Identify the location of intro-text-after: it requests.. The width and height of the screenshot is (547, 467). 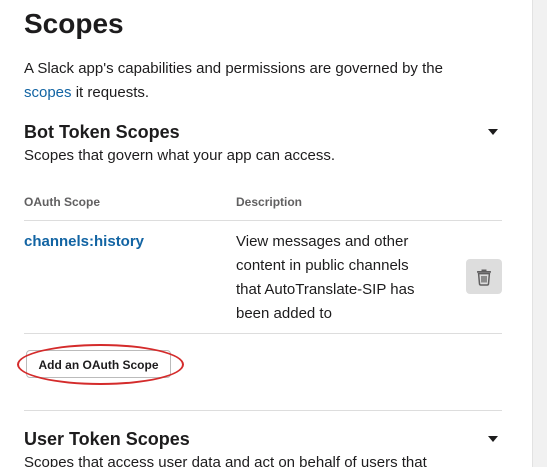
(110, 92).